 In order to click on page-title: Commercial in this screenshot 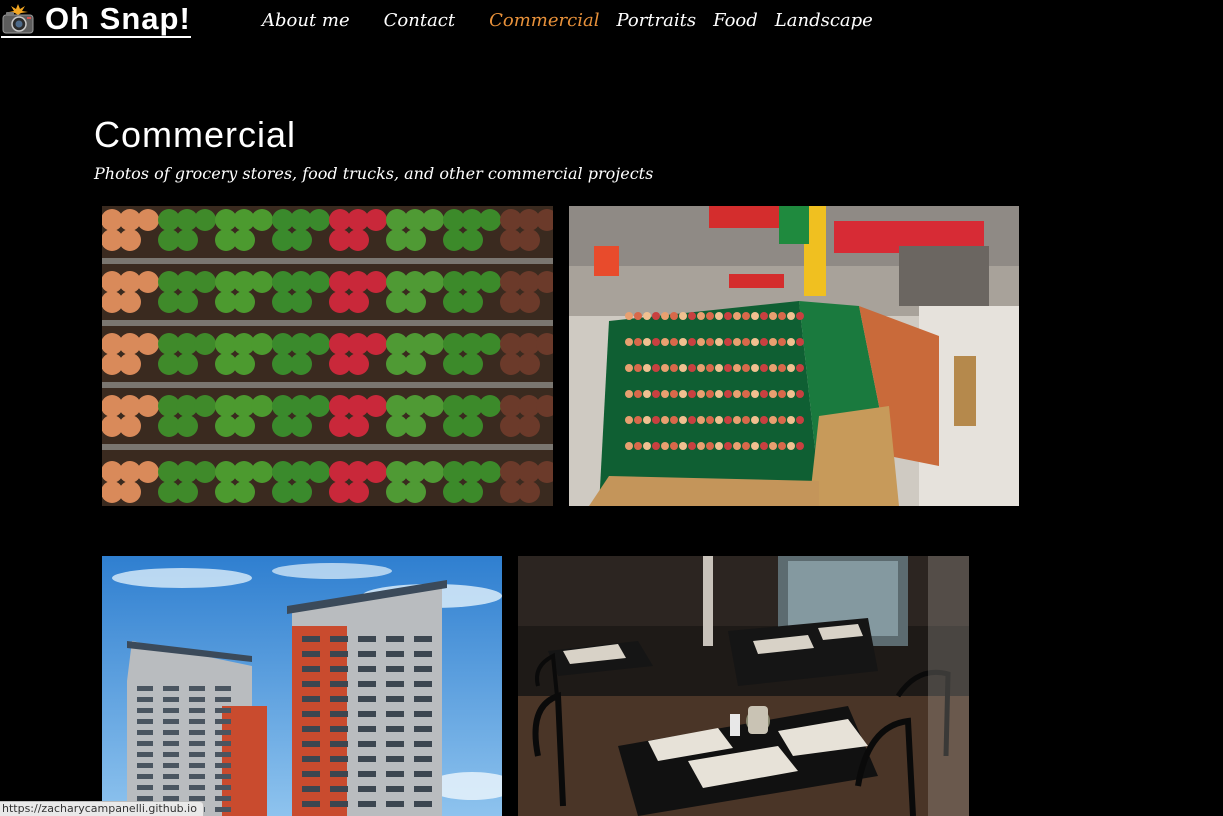, I will do `click(195, 134)`.